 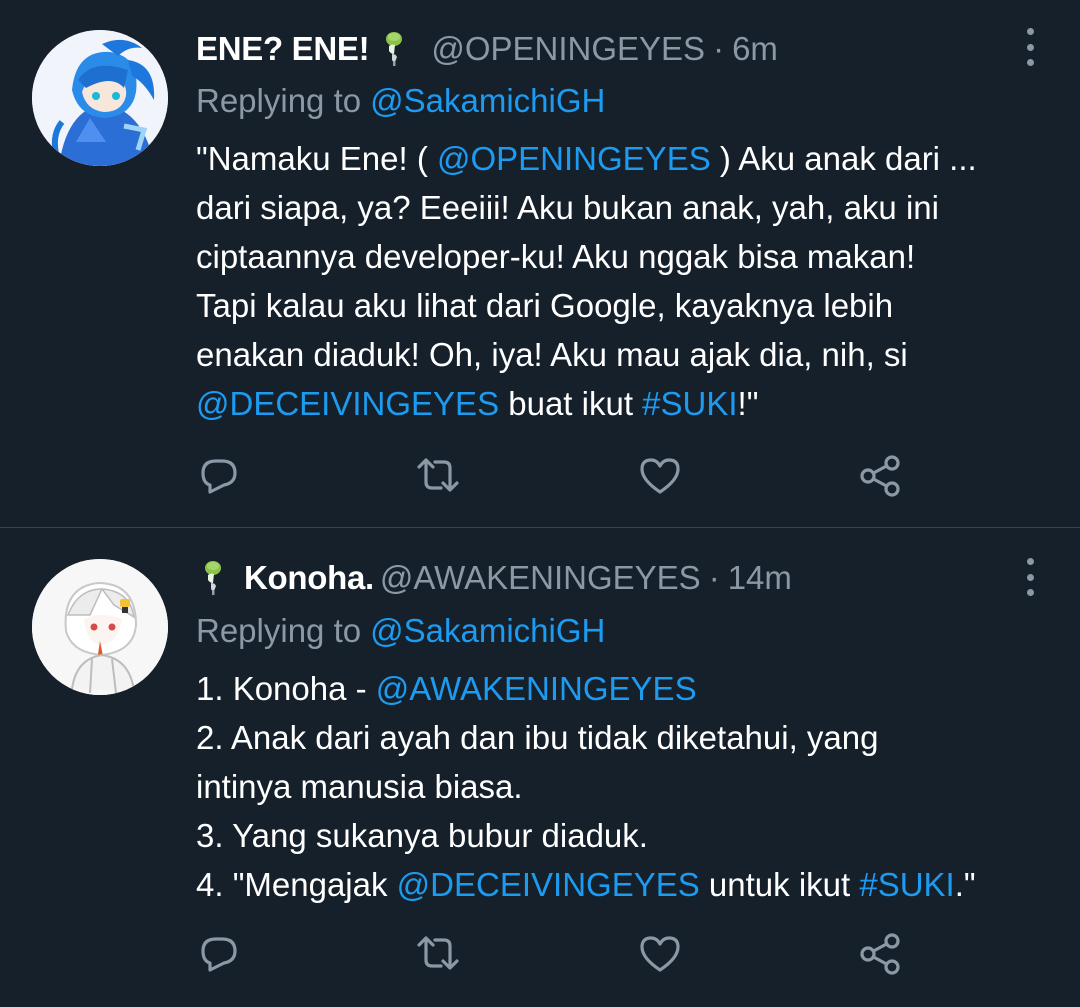 I want to click on text-segment: 1. Konoha -, so click(x=286, y=688).